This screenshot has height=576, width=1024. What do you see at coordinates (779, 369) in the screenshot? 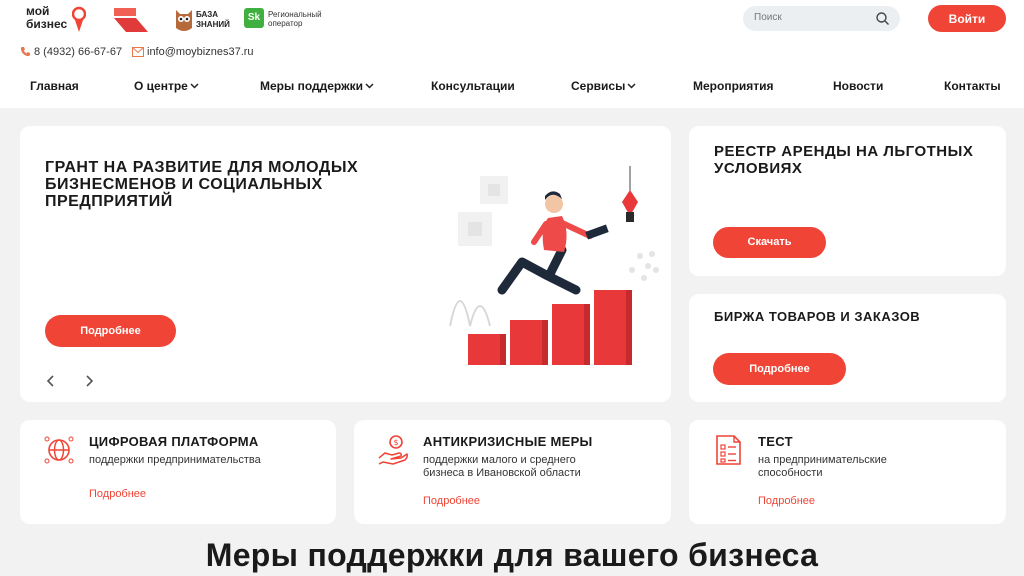
I see `exchange-more-button: Подробнее` at bounding box center [779, 369].